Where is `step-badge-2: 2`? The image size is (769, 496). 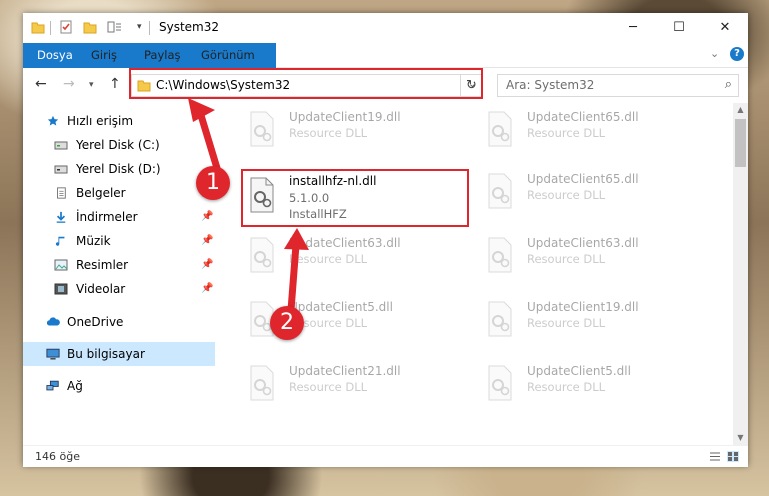
step-badge-2: 2 is located at coordinates (287, 323).